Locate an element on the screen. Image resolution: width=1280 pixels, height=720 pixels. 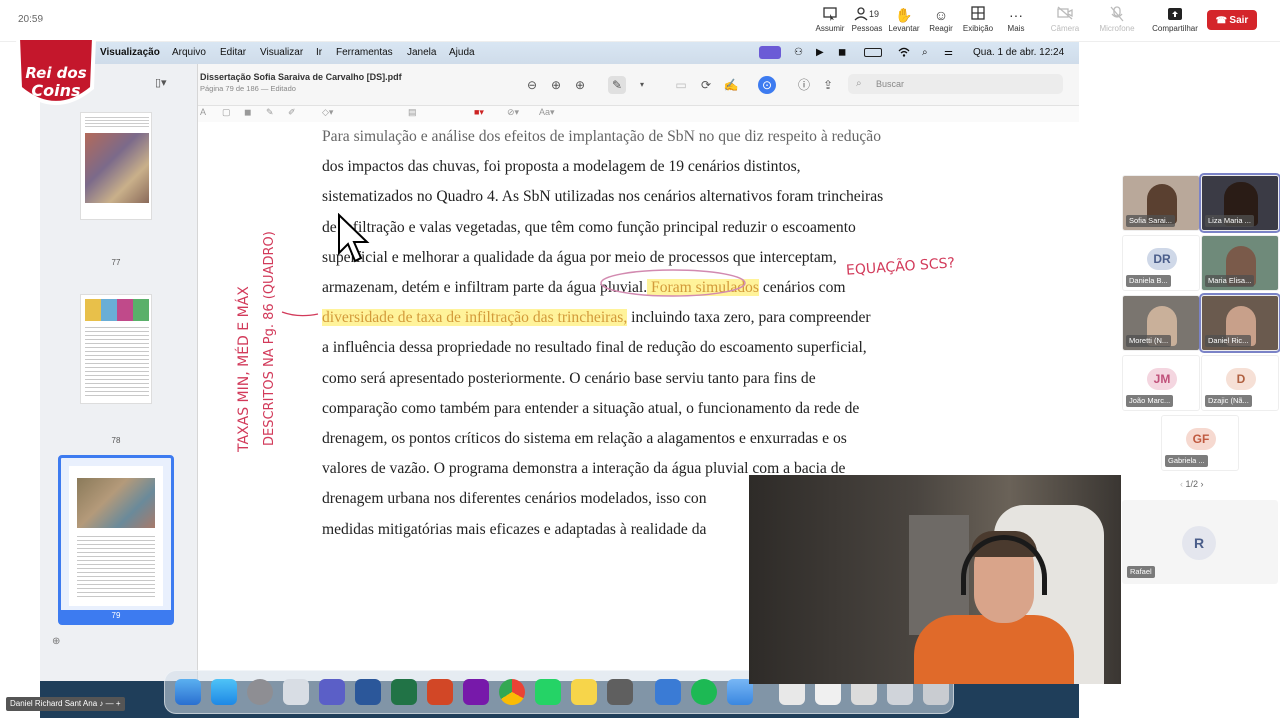
onenote-icon is located at coordinates (476, 692).